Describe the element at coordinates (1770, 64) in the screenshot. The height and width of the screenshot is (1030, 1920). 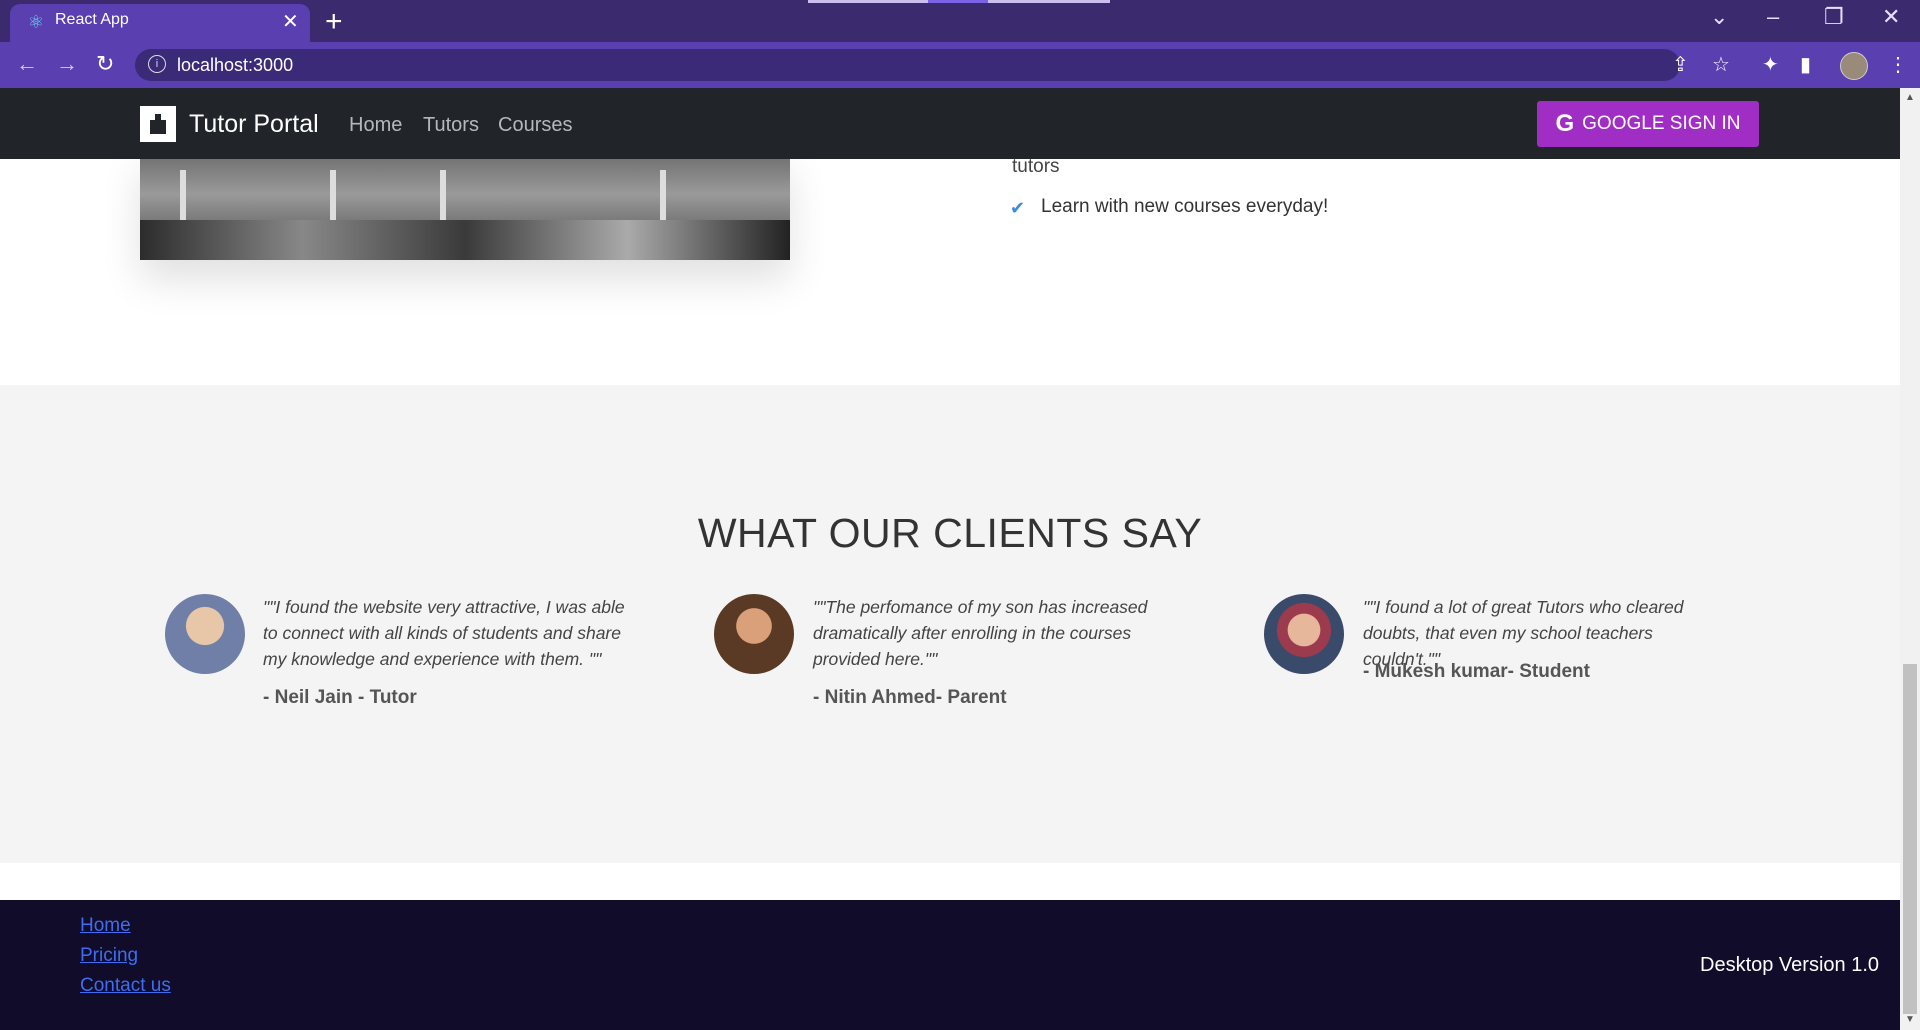
I see `extensions-icon: ✦` at that location.